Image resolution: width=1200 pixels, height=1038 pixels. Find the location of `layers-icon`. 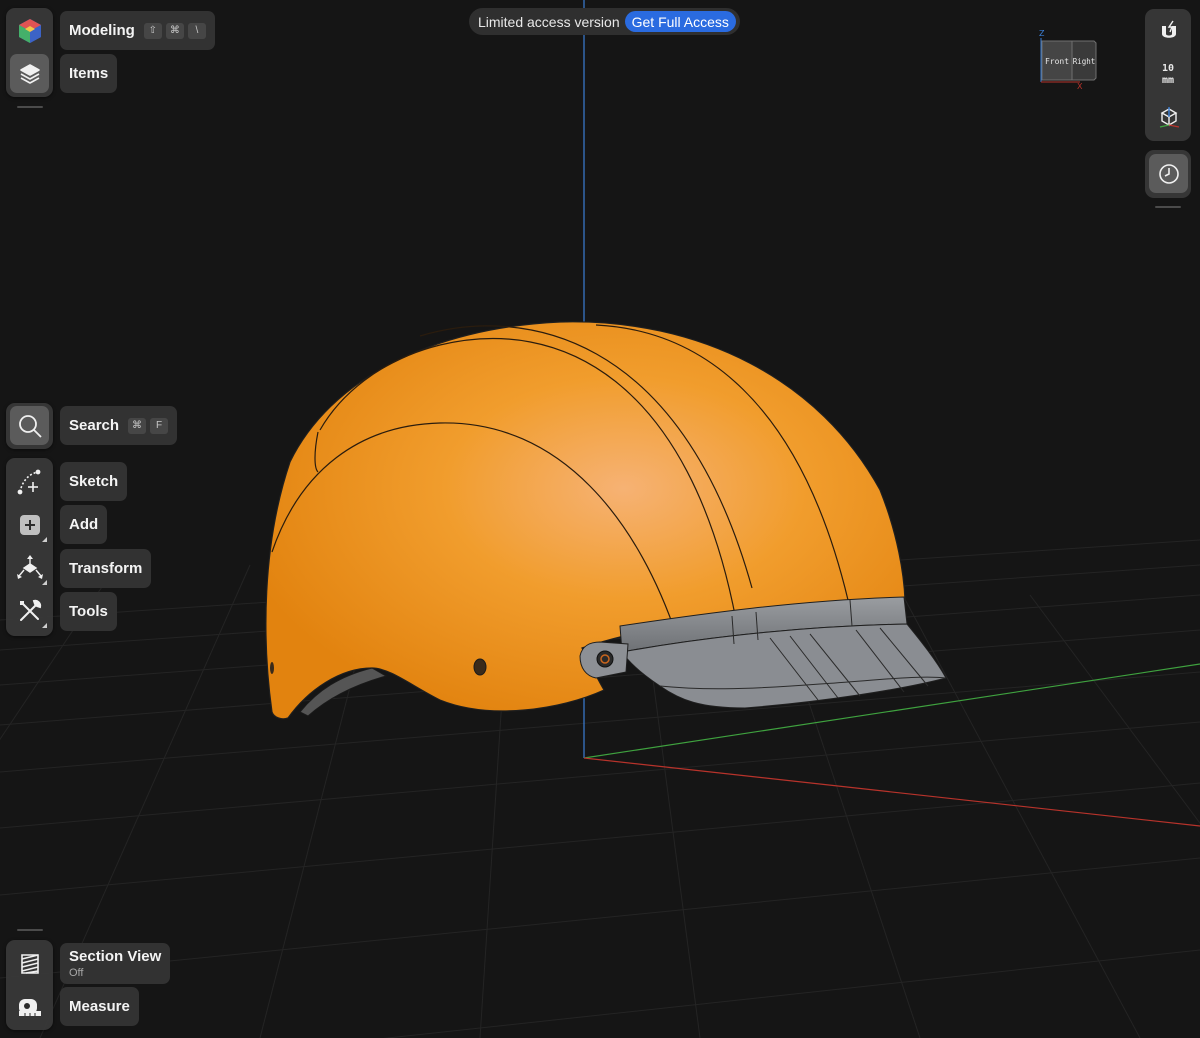

layers-icon is located at coordinates (29, 73).